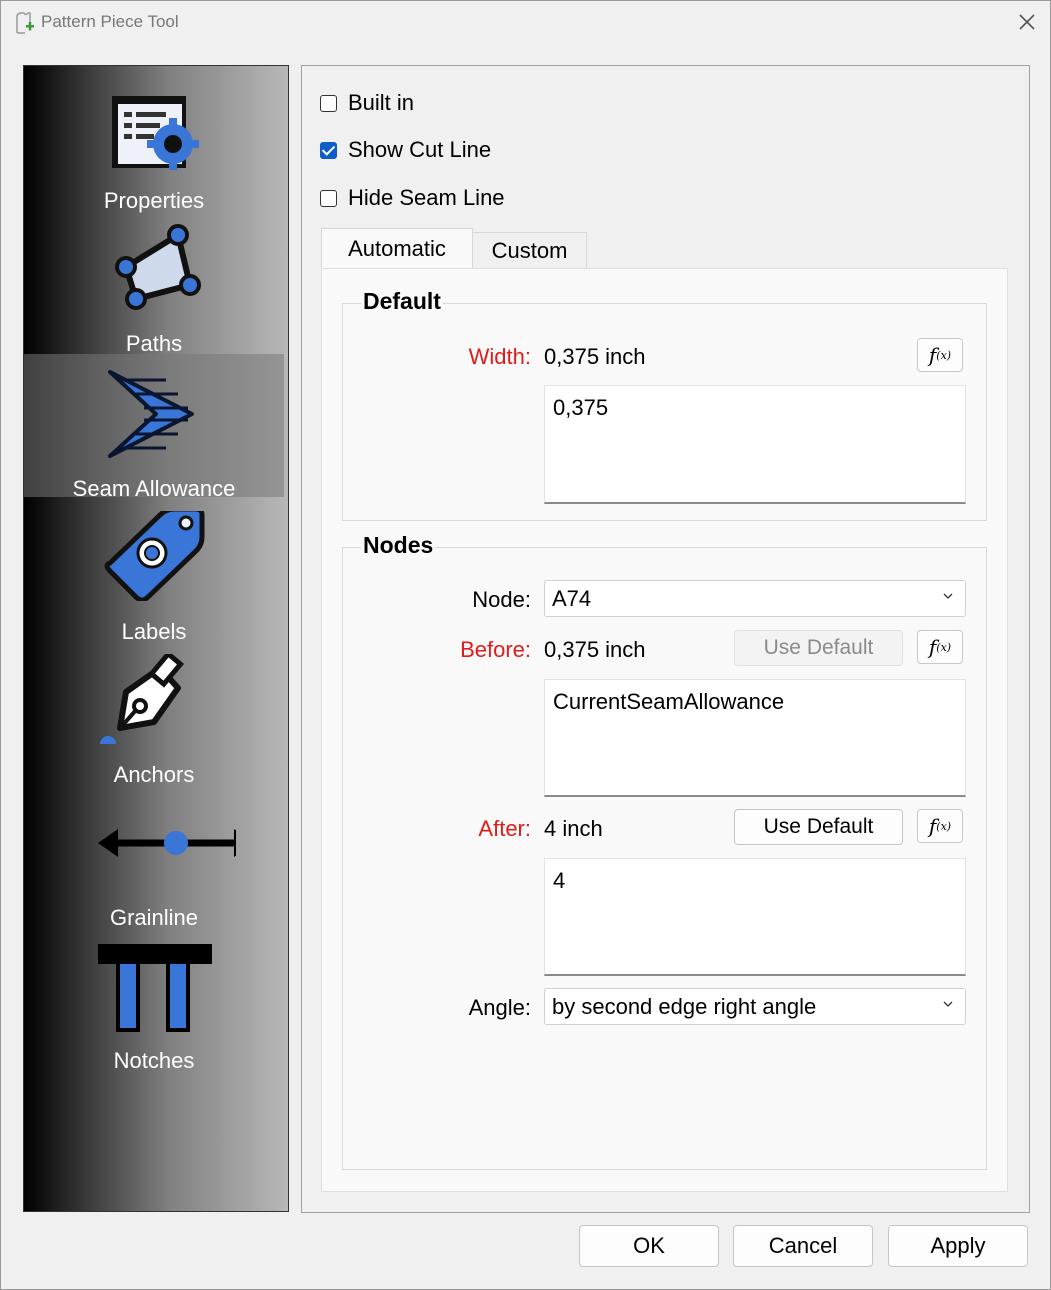 The image size is (1051, 1290). I want to click on width-formula-input: 0,375, so click(755, 444).